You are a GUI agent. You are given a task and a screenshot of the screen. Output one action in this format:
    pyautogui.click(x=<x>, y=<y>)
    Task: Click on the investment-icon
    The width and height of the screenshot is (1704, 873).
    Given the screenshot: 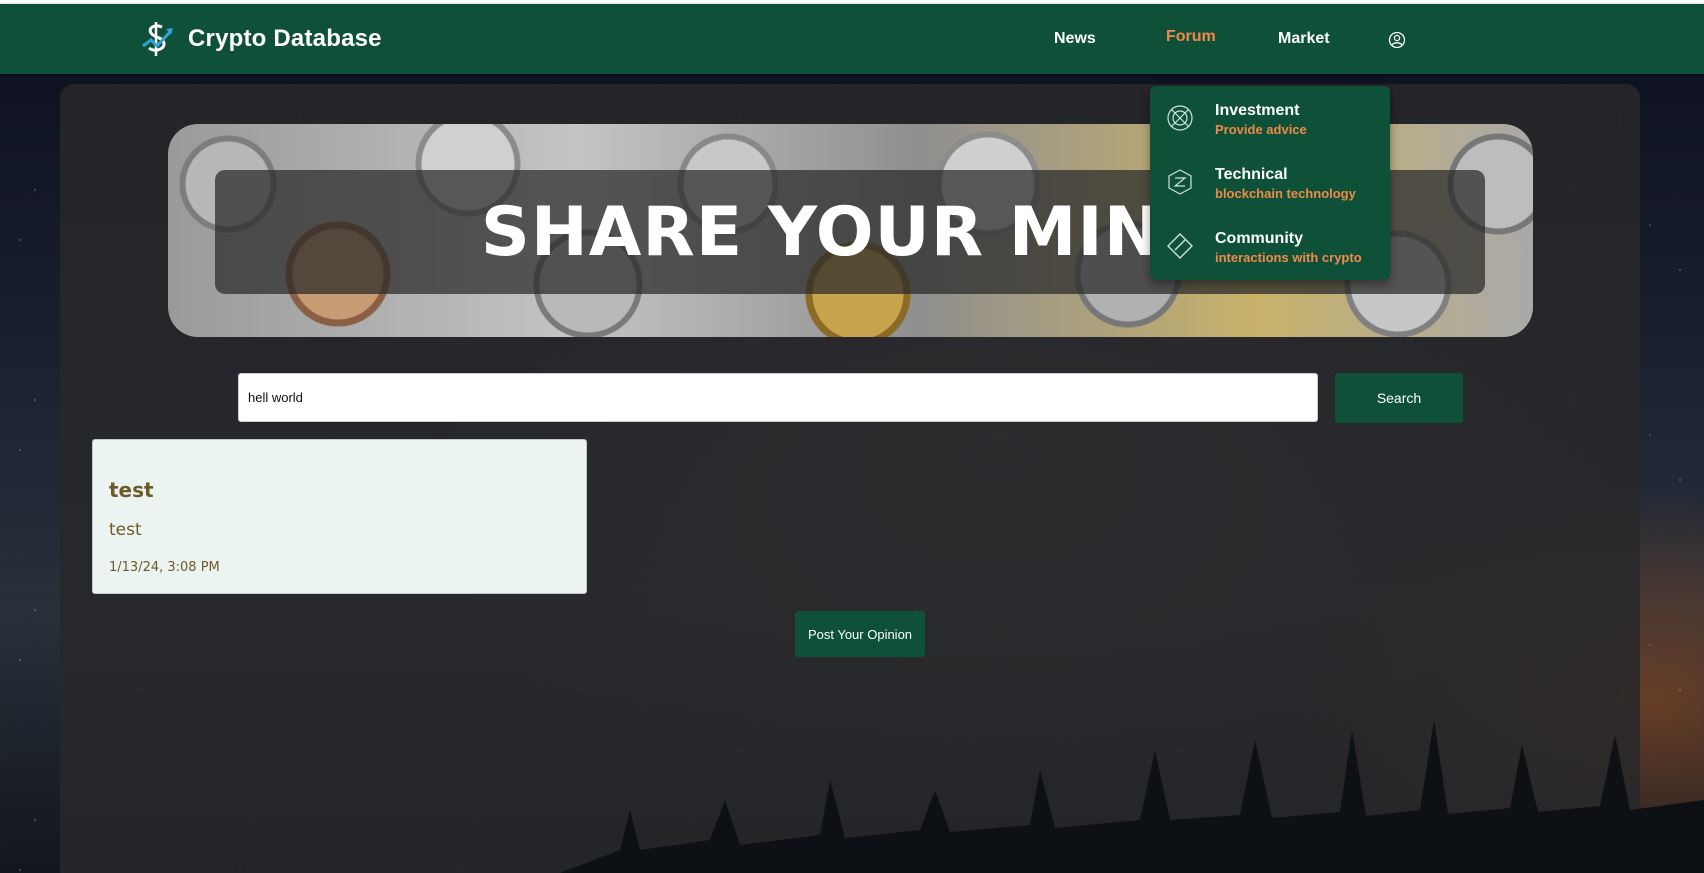 What is the action you would take?
    pyautogui.click(x=1180, y=118)
    